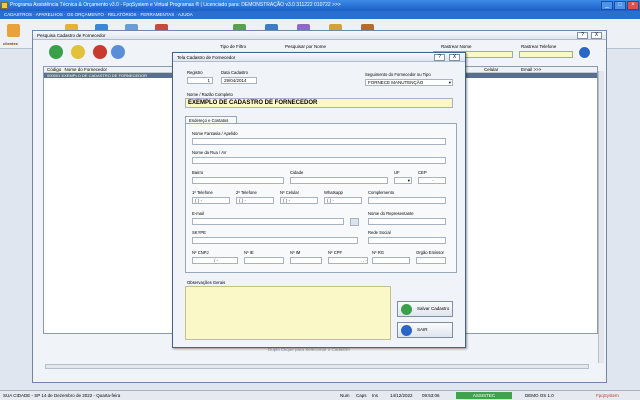 Image resolution: width=640 pixels, height=400 pixels. Describe the element at coordinates (275, 240) in the screenshot. I see `skype-input` at that location.